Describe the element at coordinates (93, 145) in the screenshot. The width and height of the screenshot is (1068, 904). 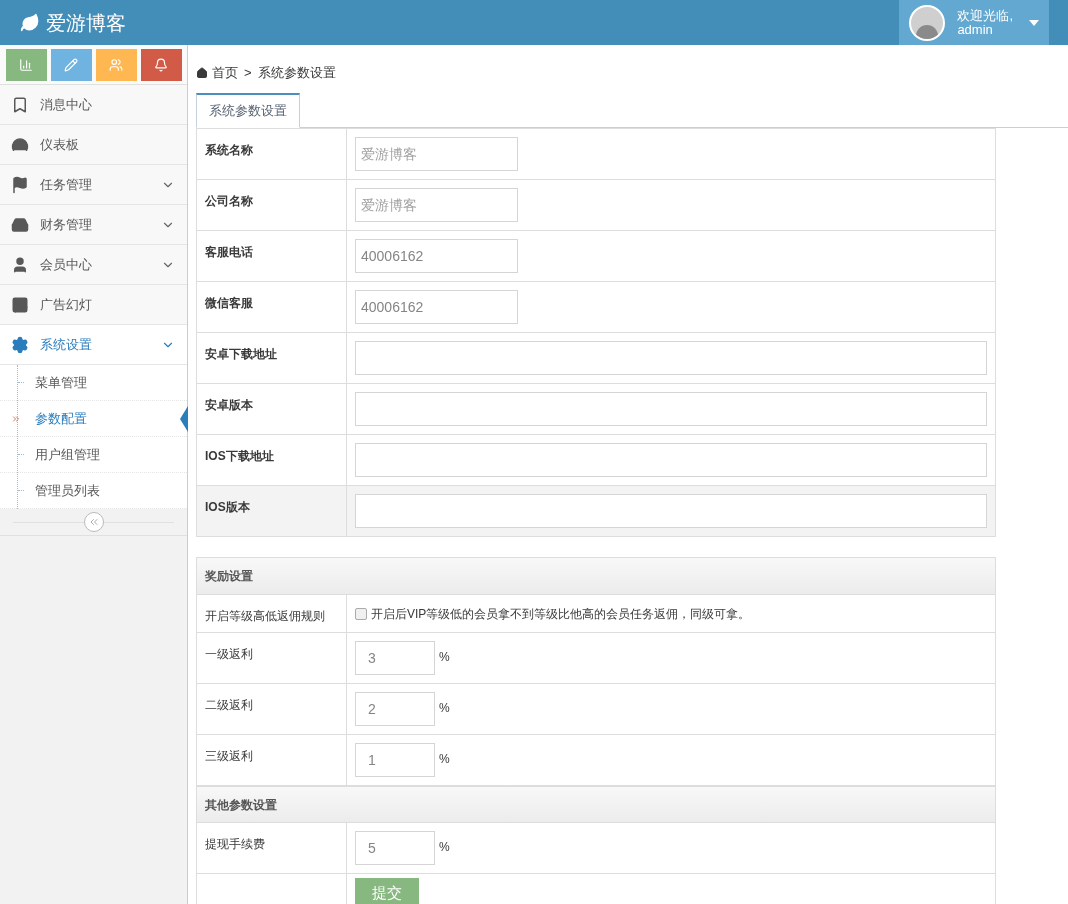
I see `sidebar-item: 仪表板` at that location.